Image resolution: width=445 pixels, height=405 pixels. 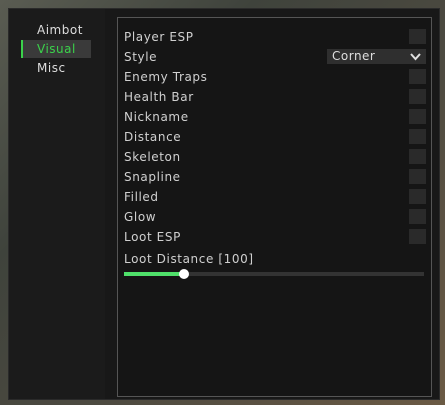 I want to click on enemy-traps-row: Enemy Traps, so click(x=275, y=77).